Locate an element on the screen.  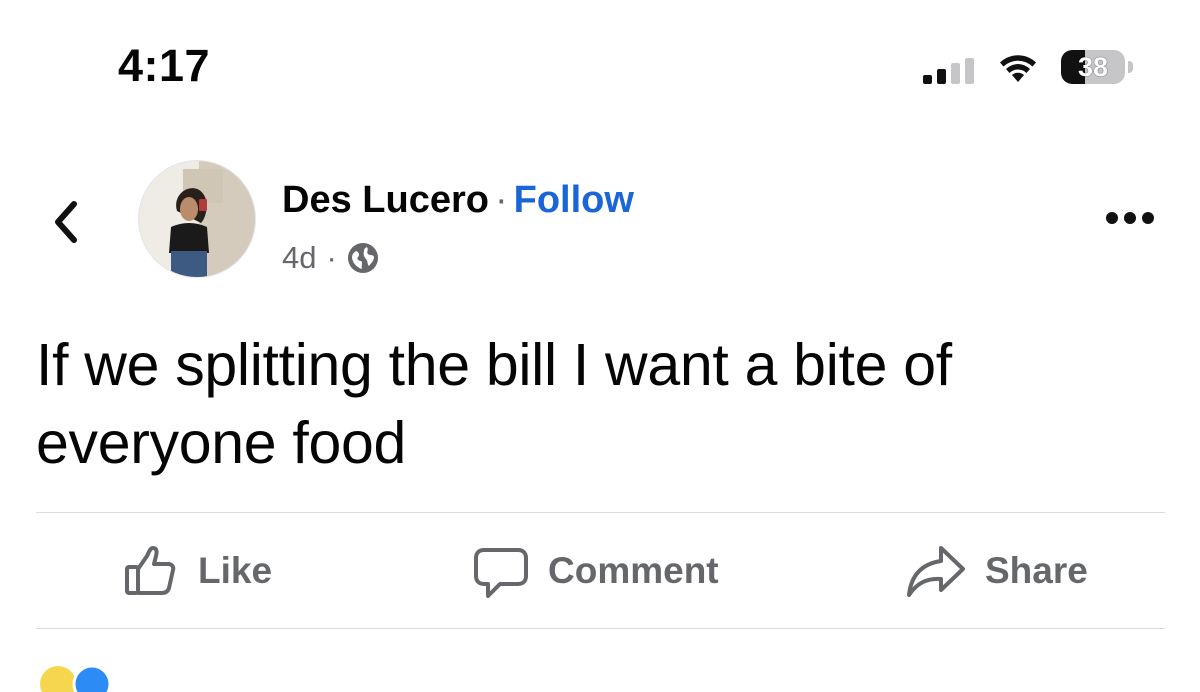
author-line: Des Lucero · Follow is located at coordinates (458, 200).